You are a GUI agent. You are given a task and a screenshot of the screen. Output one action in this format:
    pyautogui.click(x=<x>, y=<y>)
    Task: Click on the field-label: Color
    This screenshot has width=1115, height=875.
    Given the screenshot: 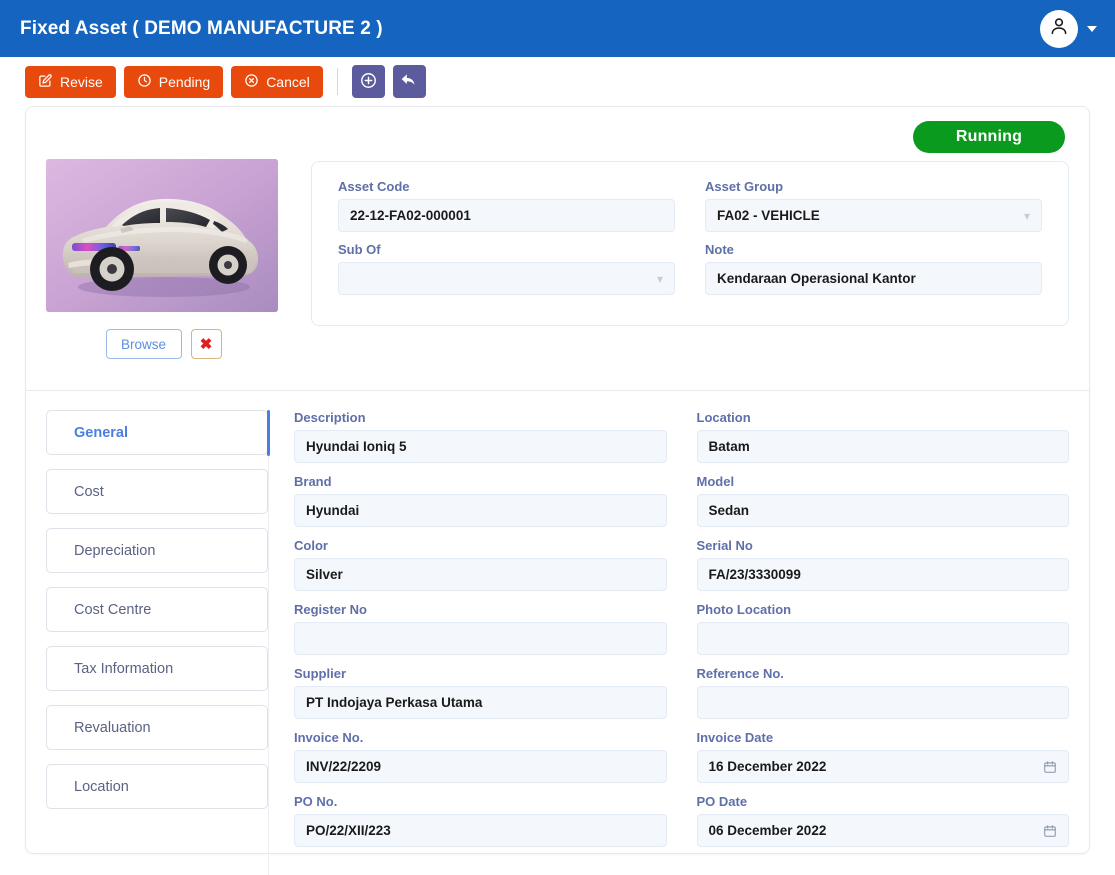 What is the action you would take?
    pyautogui.click(x=311, y=545)
    